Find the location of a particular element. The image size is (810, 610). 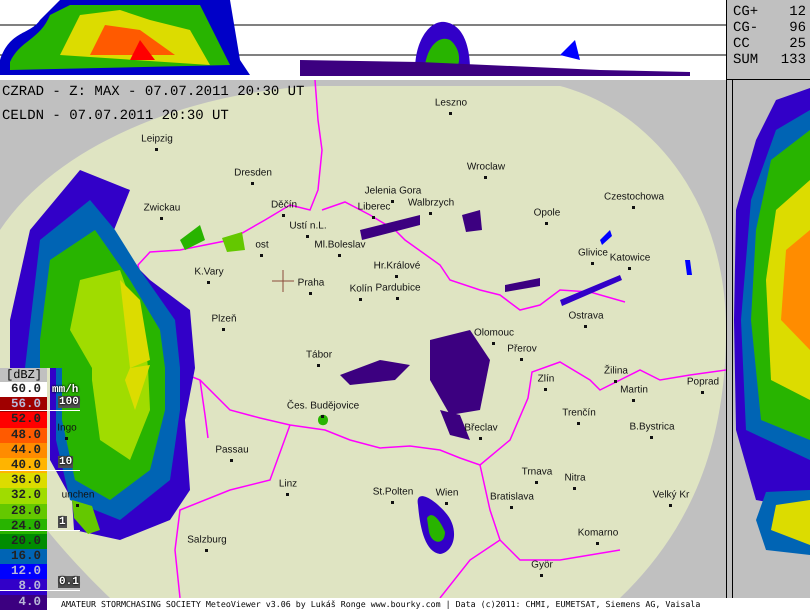

radar-title: CZRAD - Z: MAX - 07.07.2011 20:30 UT is located at coordinates (153, 92).